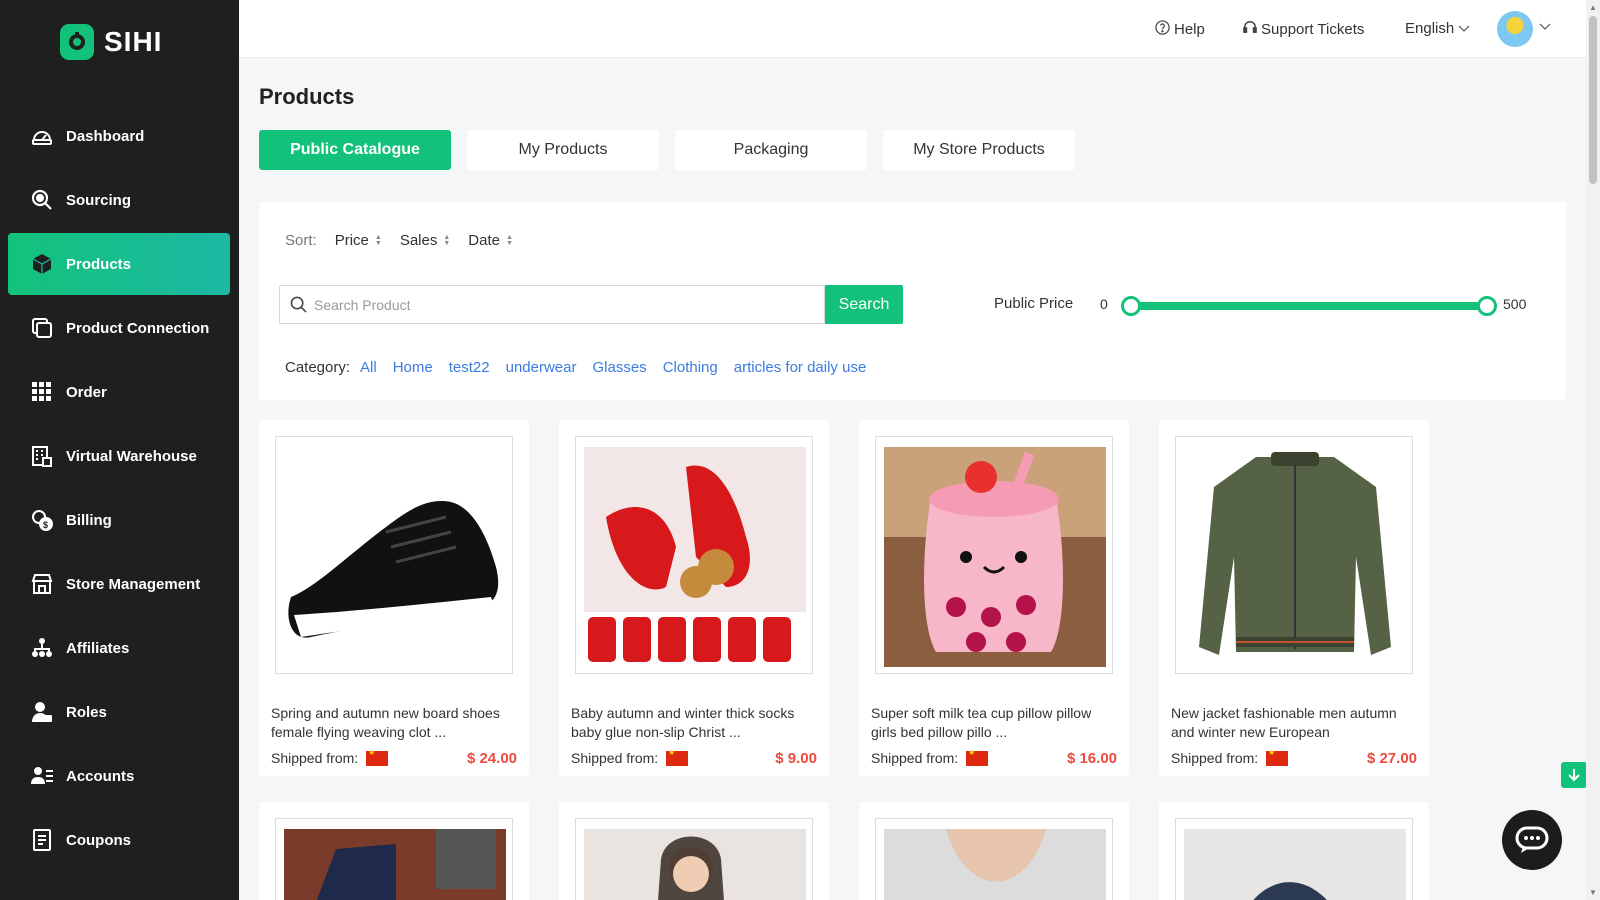 This screenshot has height=900, width=1600. Describe the element at coordinates (368, 367) in the screenshot. I see `category-all: All` at that location.